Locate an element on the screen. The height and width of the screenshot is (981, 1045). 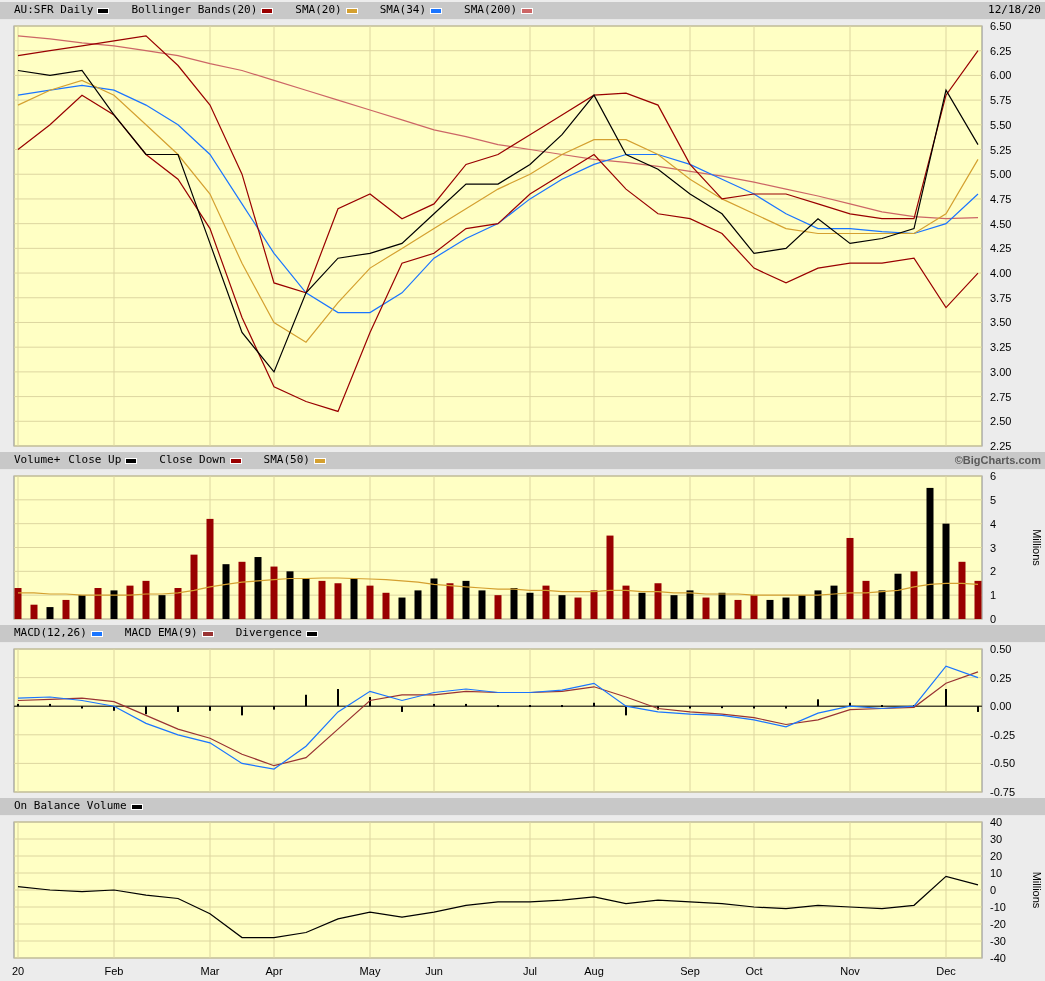
axis-tick-label: 0.00 is located at coordinates (1001, 706).